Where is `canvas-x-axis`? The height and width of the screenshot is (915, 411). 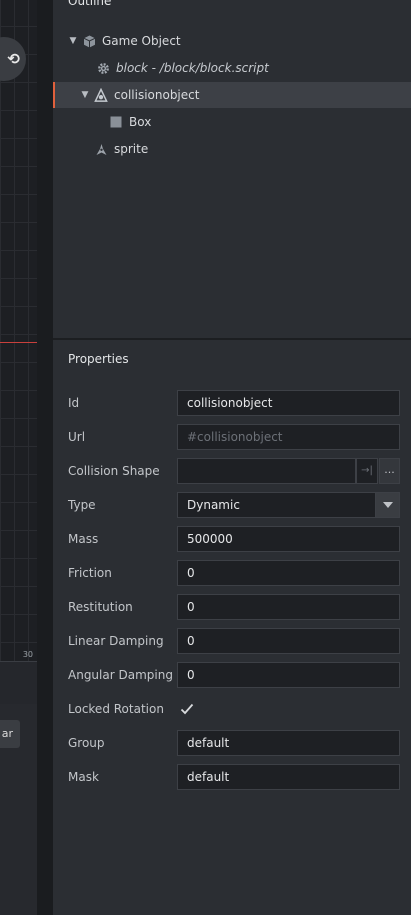
canvas-x-axis is located at coordinates (18, 342).